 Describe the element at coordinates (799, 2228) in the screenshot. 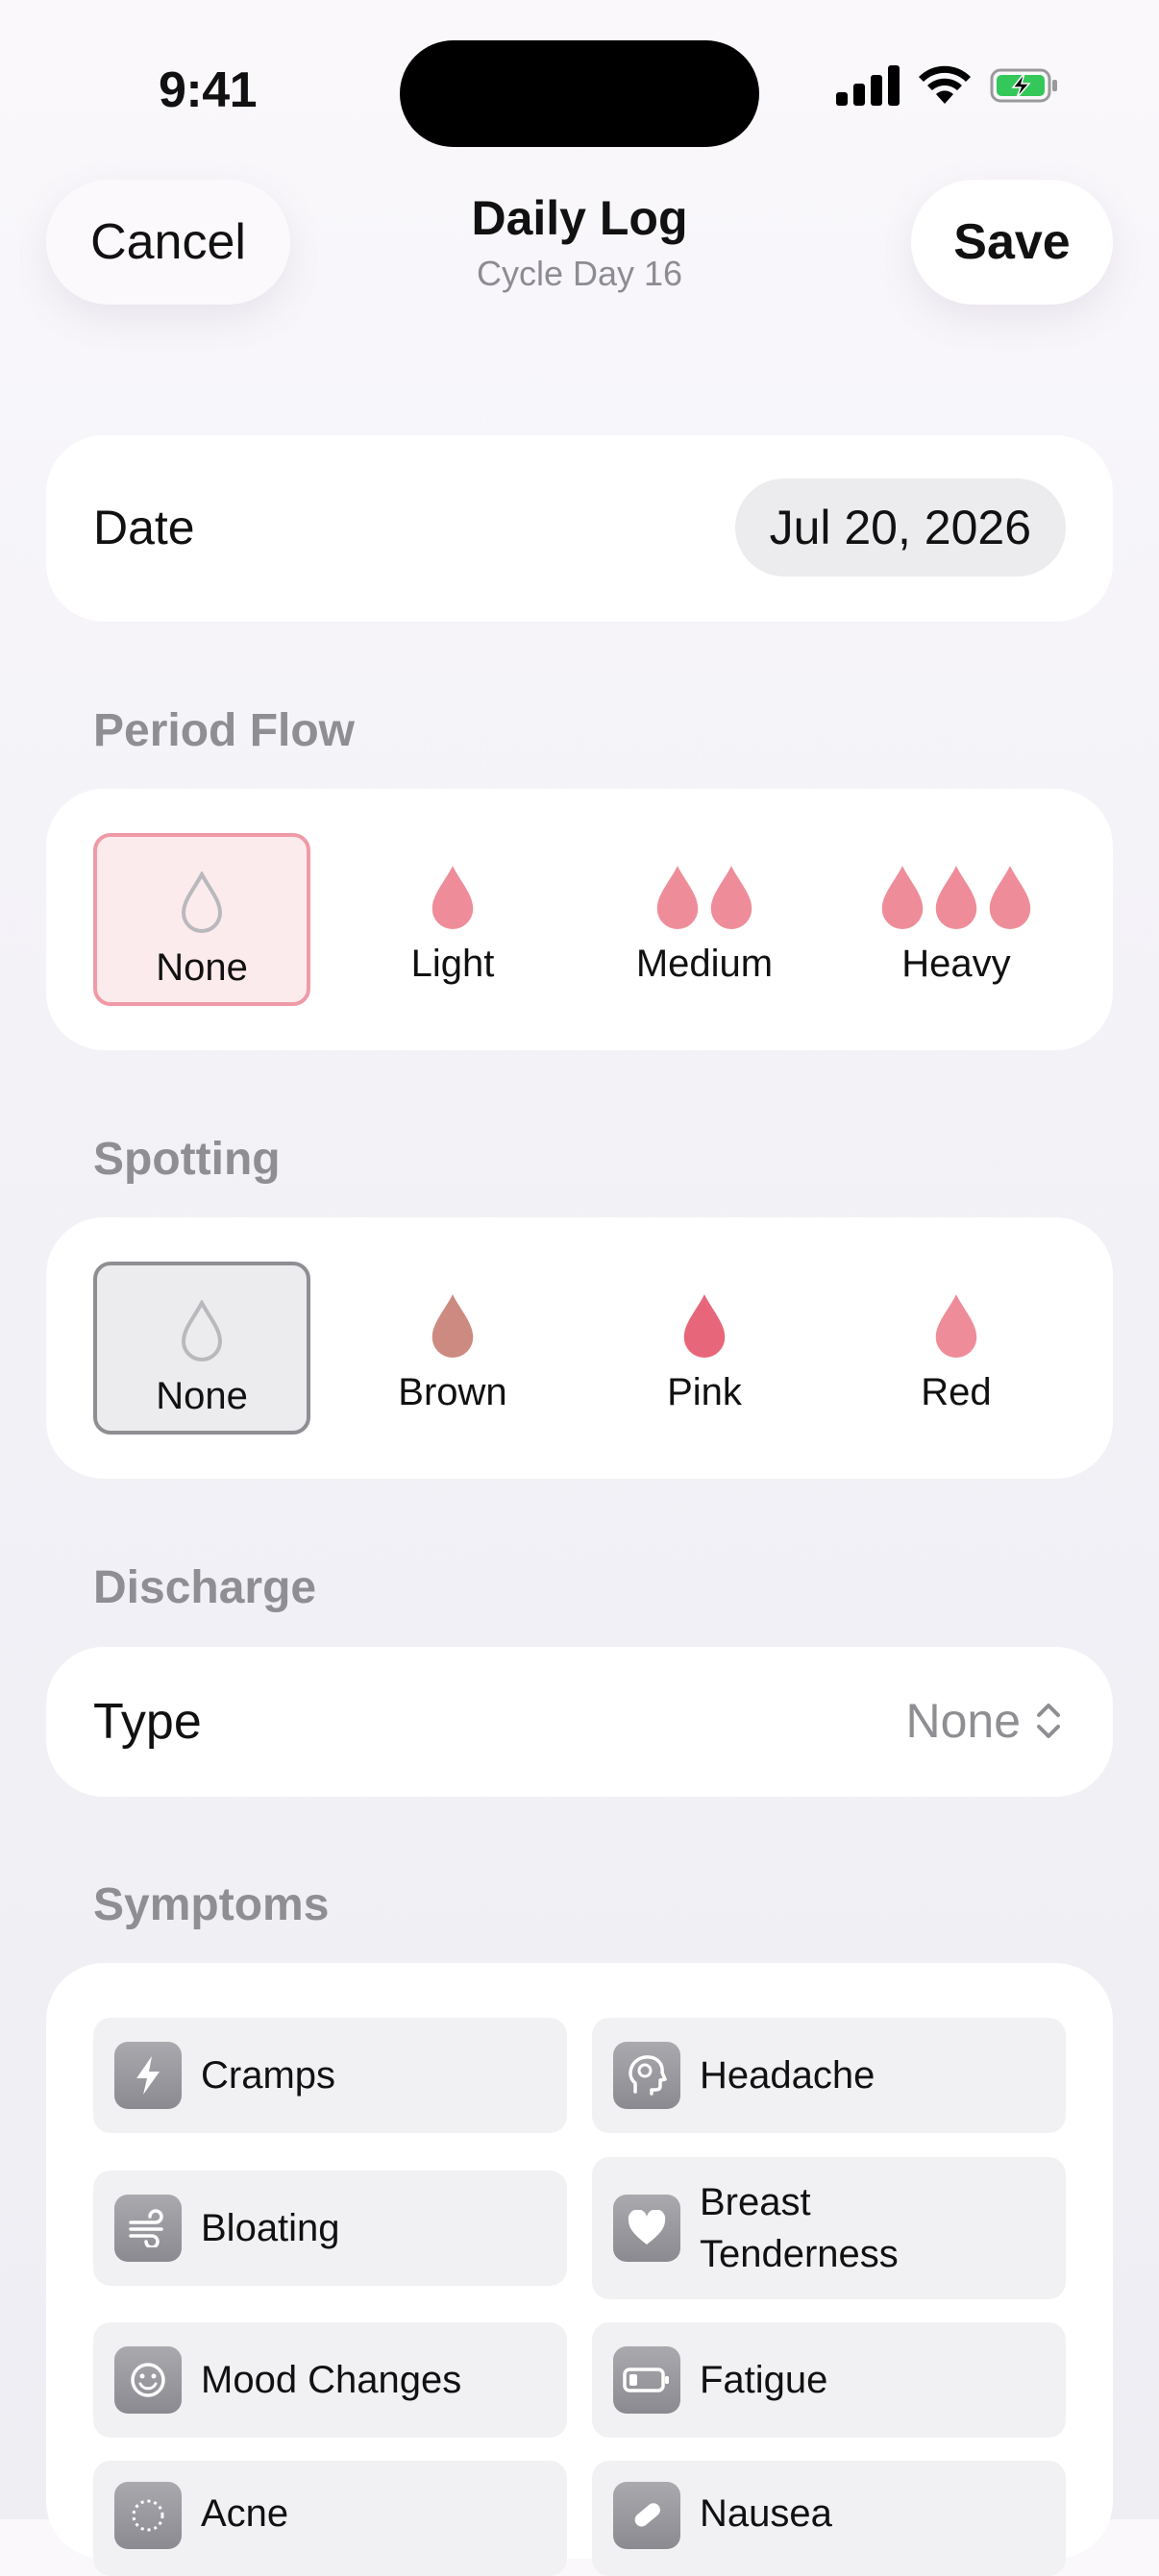

I see `symptom-label: Breast Tenderness` at that location.